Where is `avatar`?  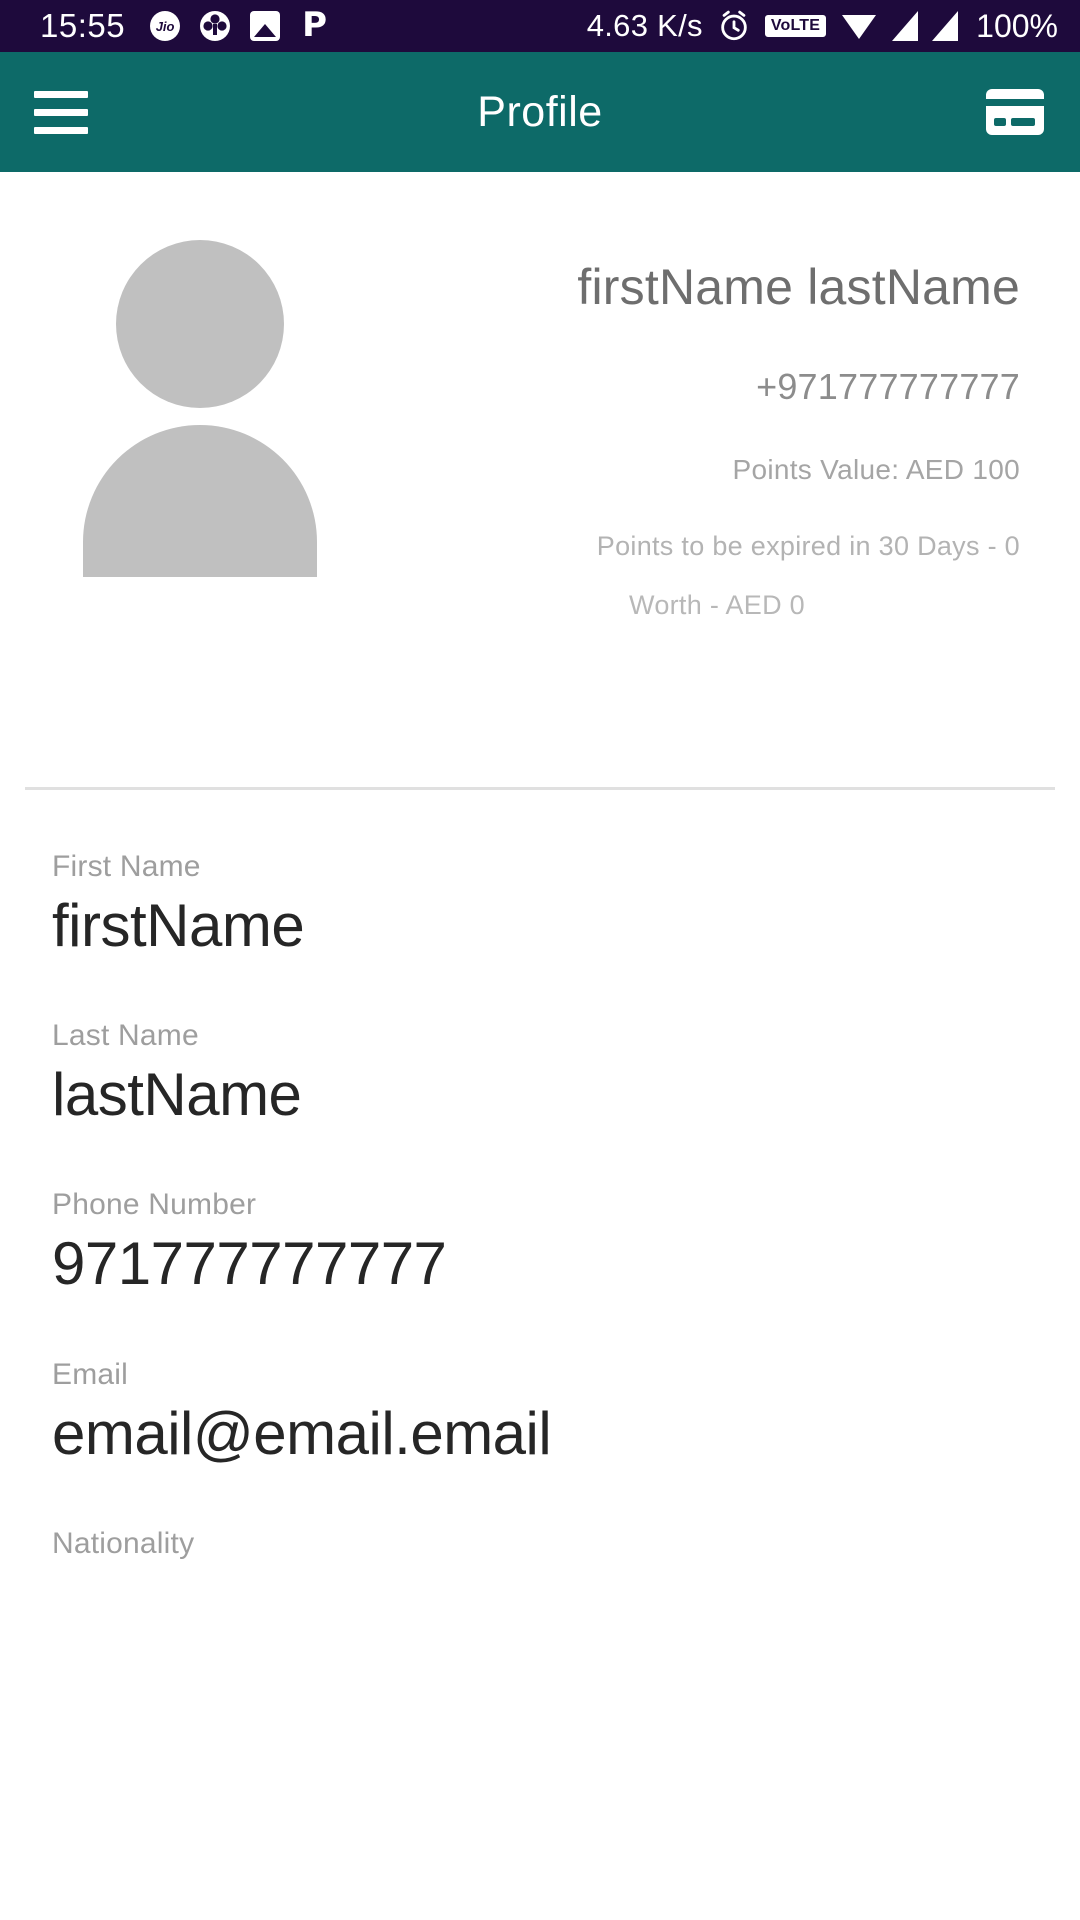
avatar is located at coordinates (200, 473).